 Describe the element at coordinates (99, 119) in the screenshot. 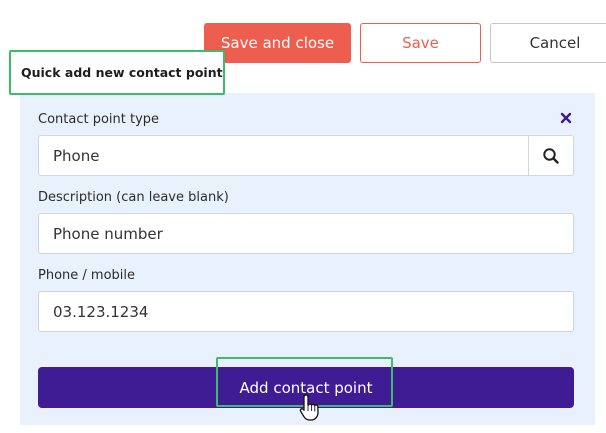

I see `contact-point-type-label: Contact point type` at that location.